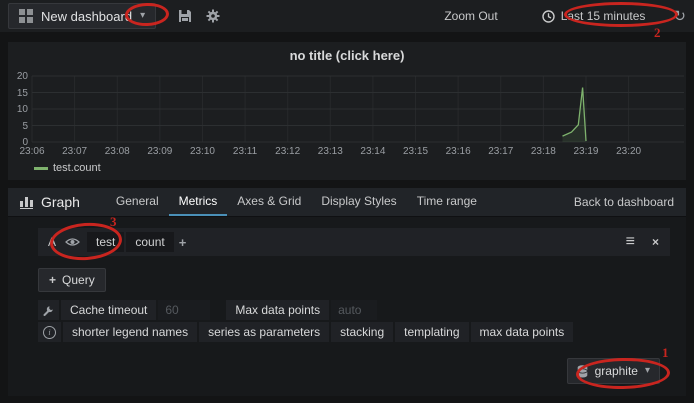  What do you see at coordinates (501, 151) in the screenshot?
I see `x-tick-label: 23:17` at bounding box center [501, 151].